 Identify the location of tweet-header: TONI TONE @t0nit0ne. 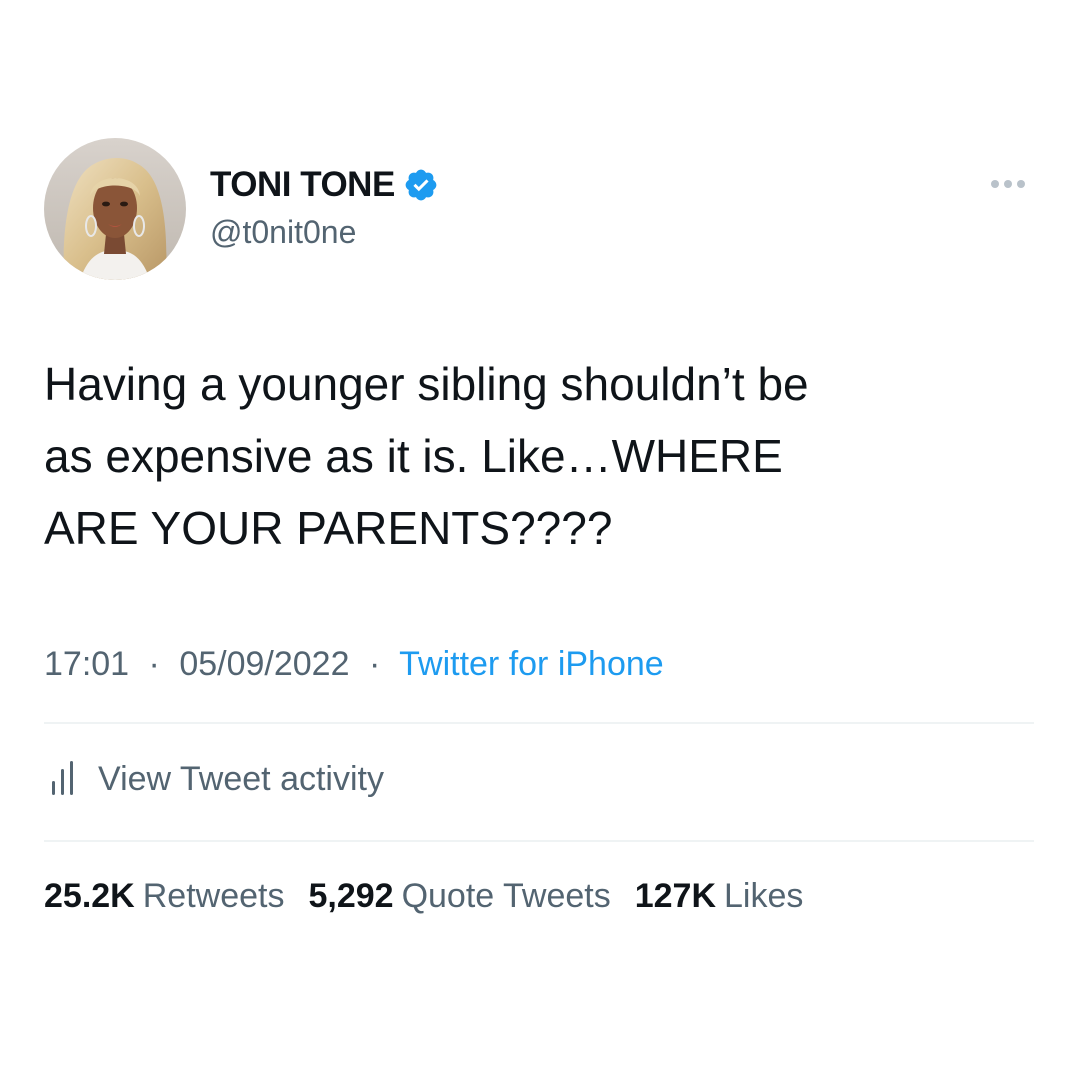
(540, 210).